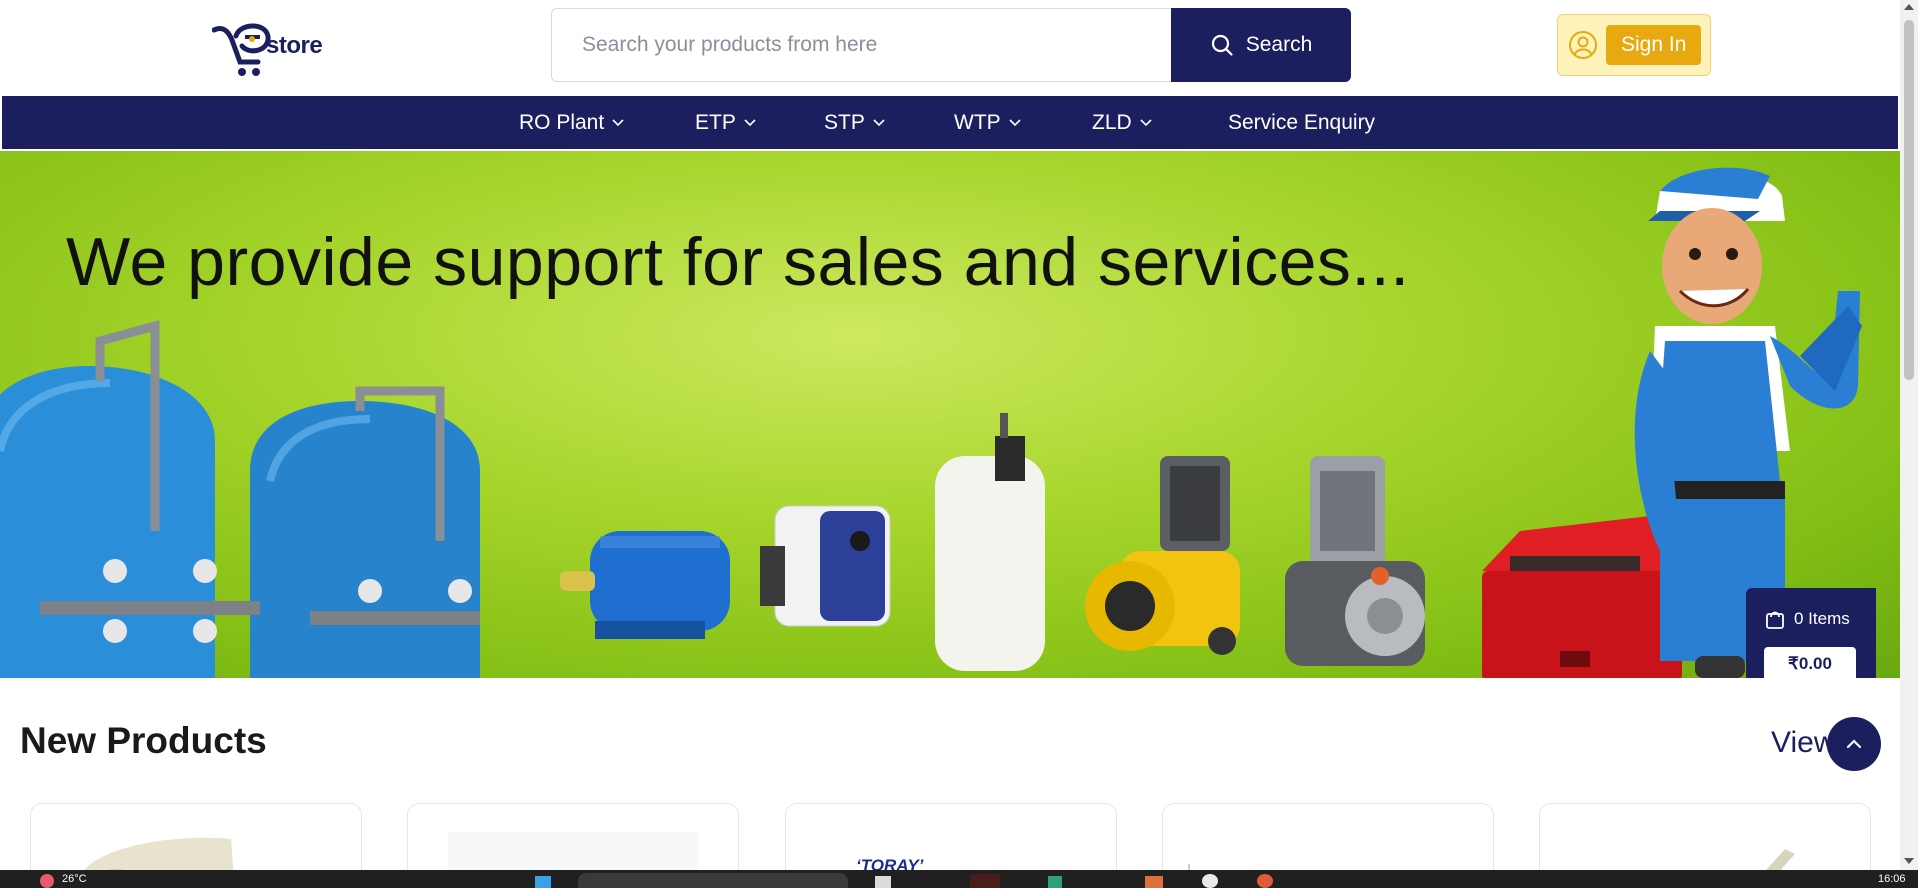  I want to click on search-bar: Search, so click(951, 45).